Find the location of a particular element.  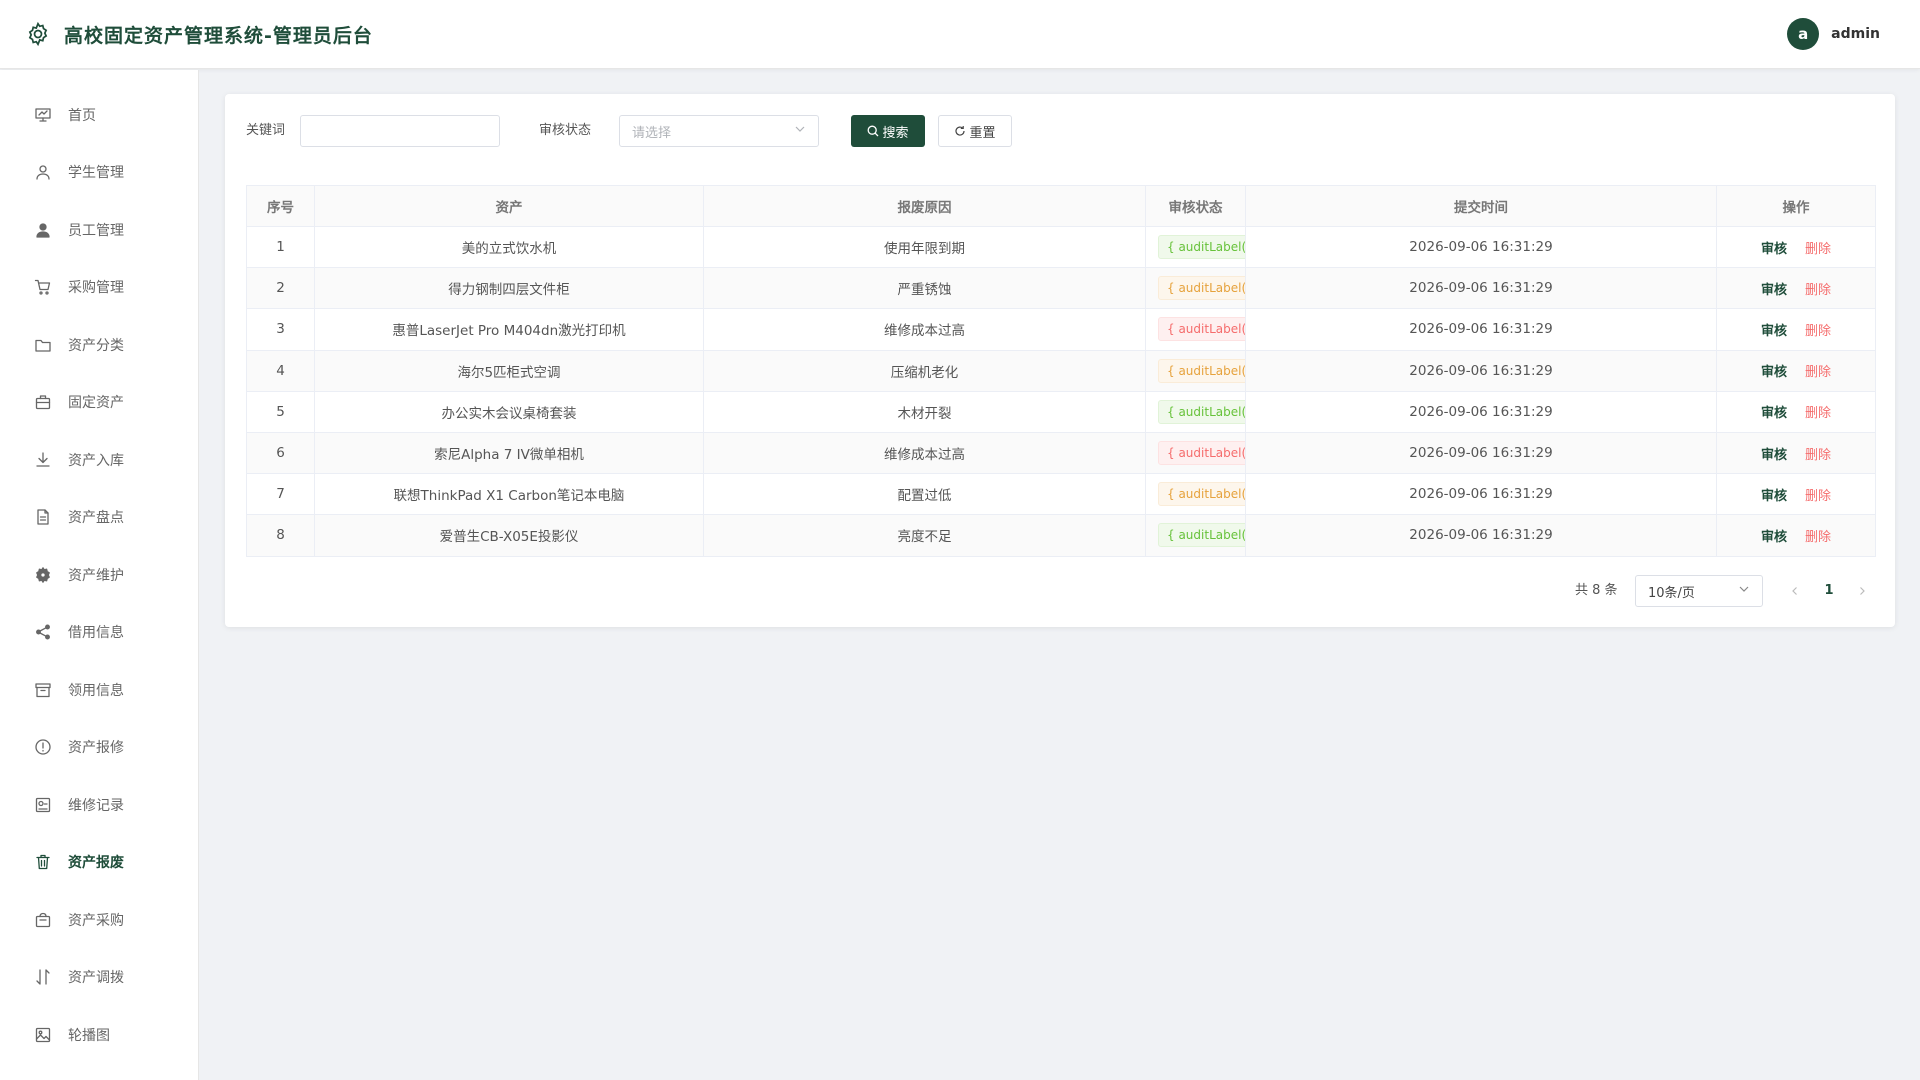

sidebar-item-label: 资产调拨 is located at coordinates (96, 978).